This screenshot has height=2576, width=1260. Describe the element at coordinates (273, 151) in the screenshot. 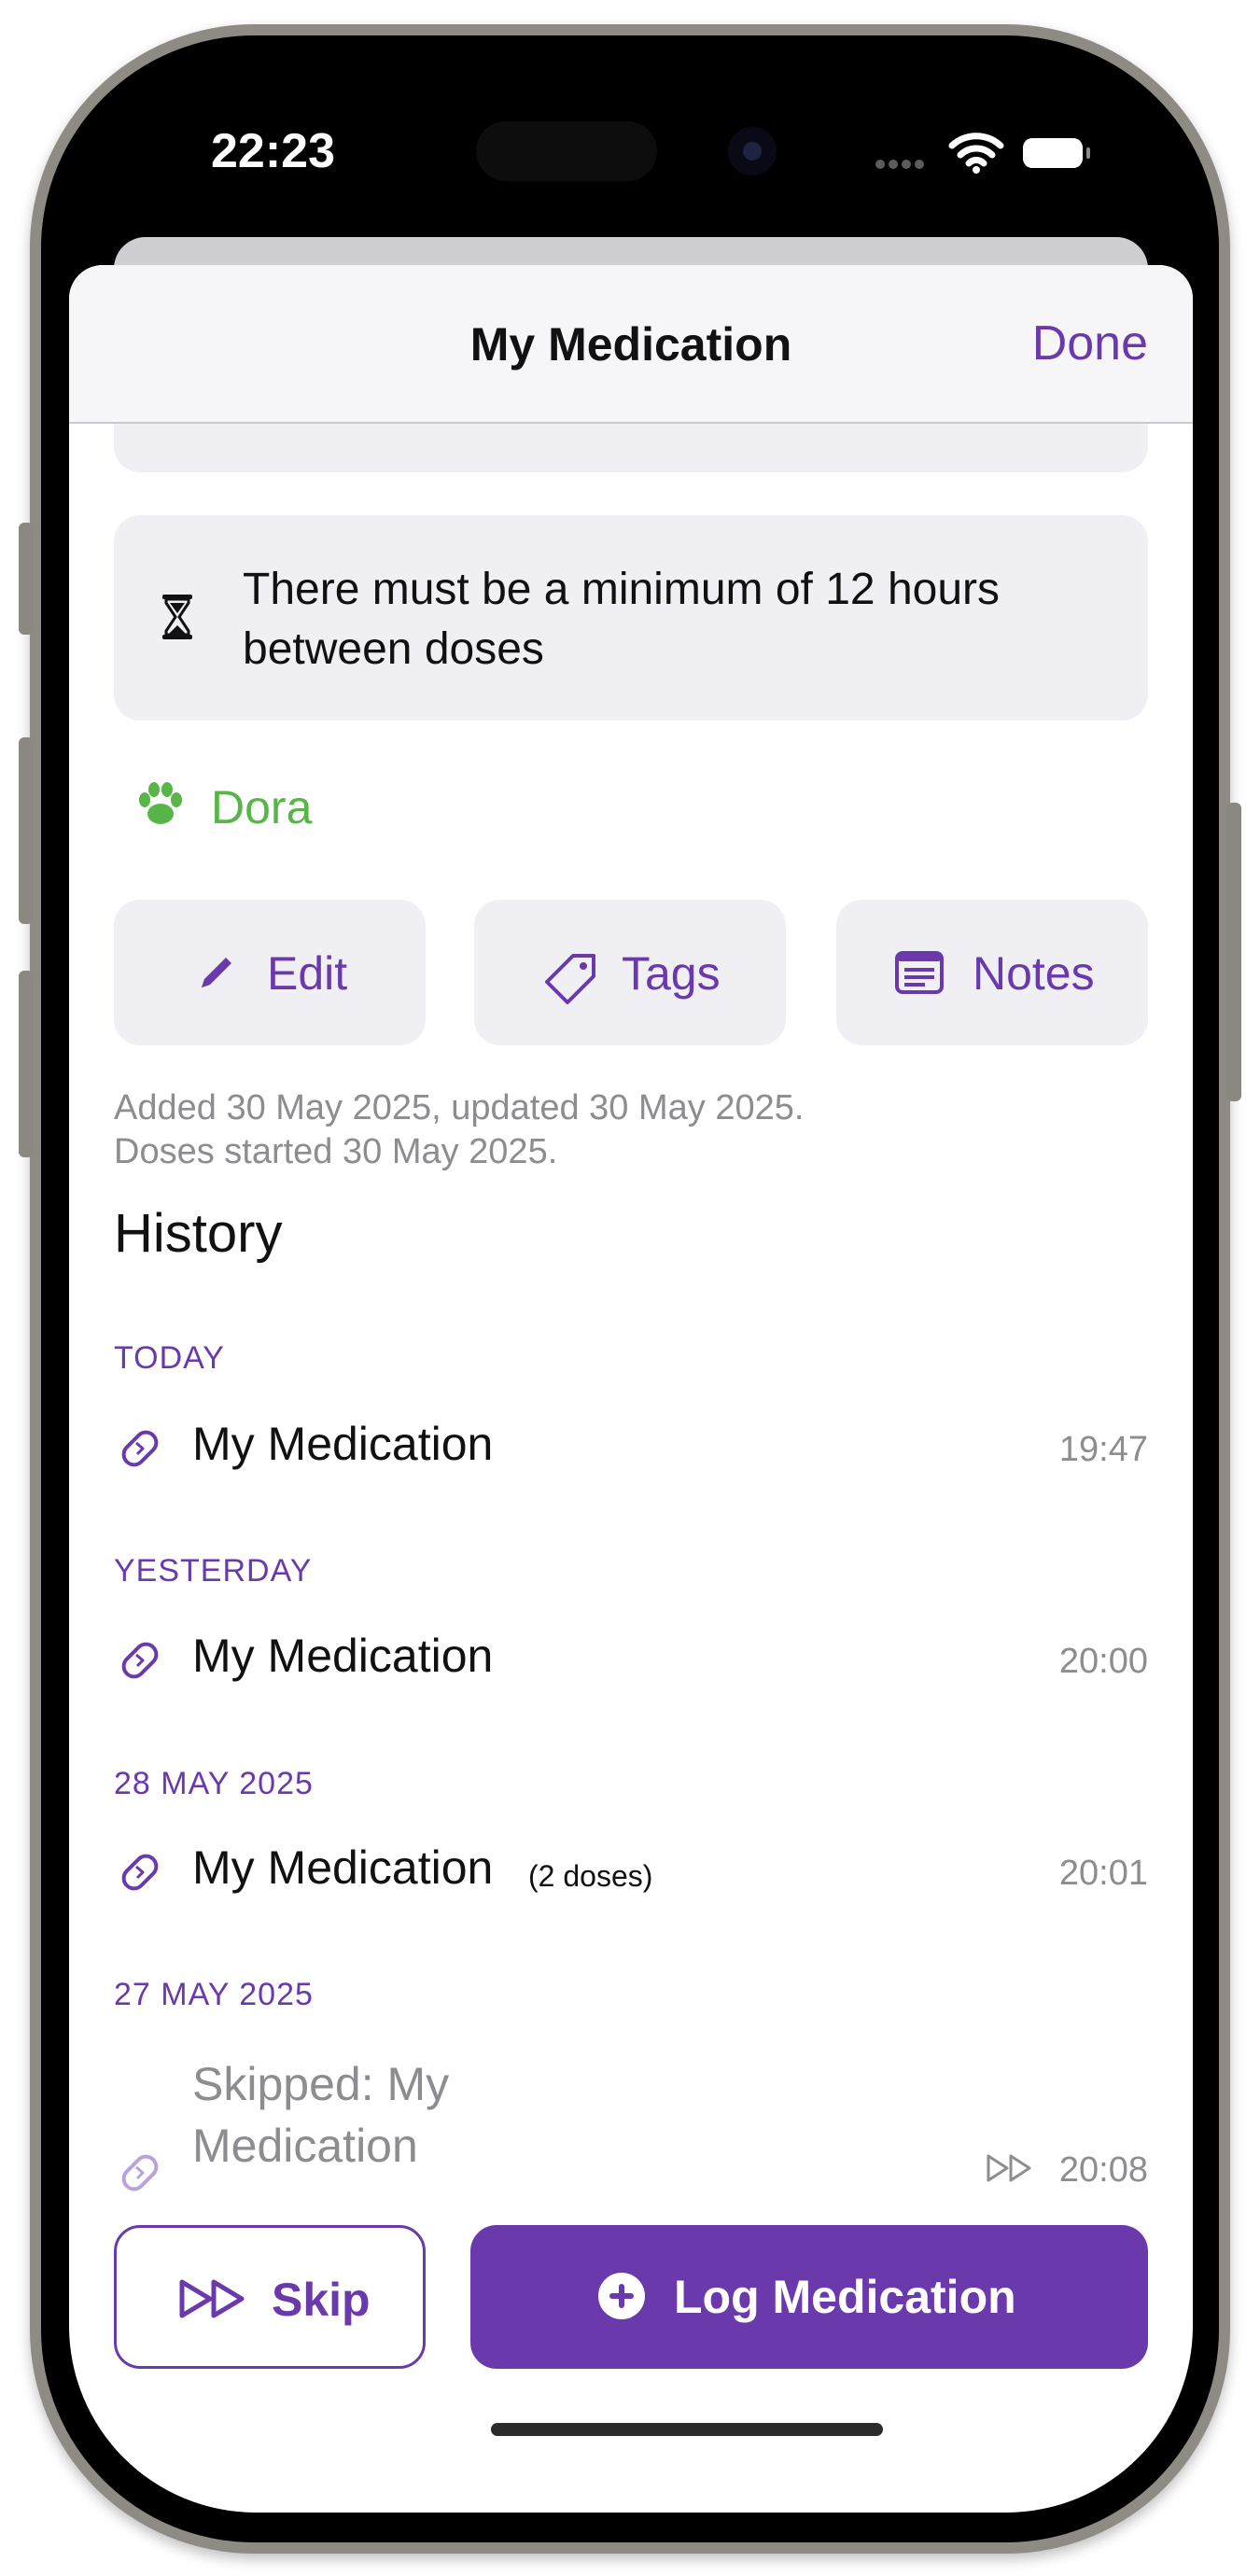

I see `status-time: 22:23` at that location.